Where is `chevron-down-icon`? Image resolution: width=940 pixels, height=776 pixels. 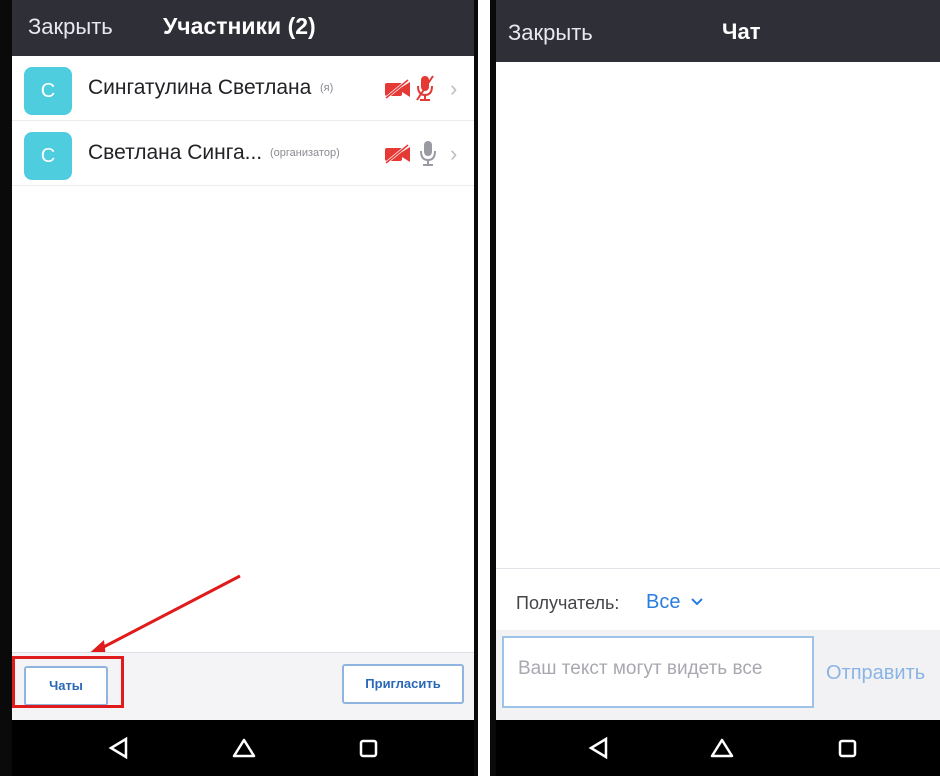 chevron-down-icon is located at coordinates (697, 604).